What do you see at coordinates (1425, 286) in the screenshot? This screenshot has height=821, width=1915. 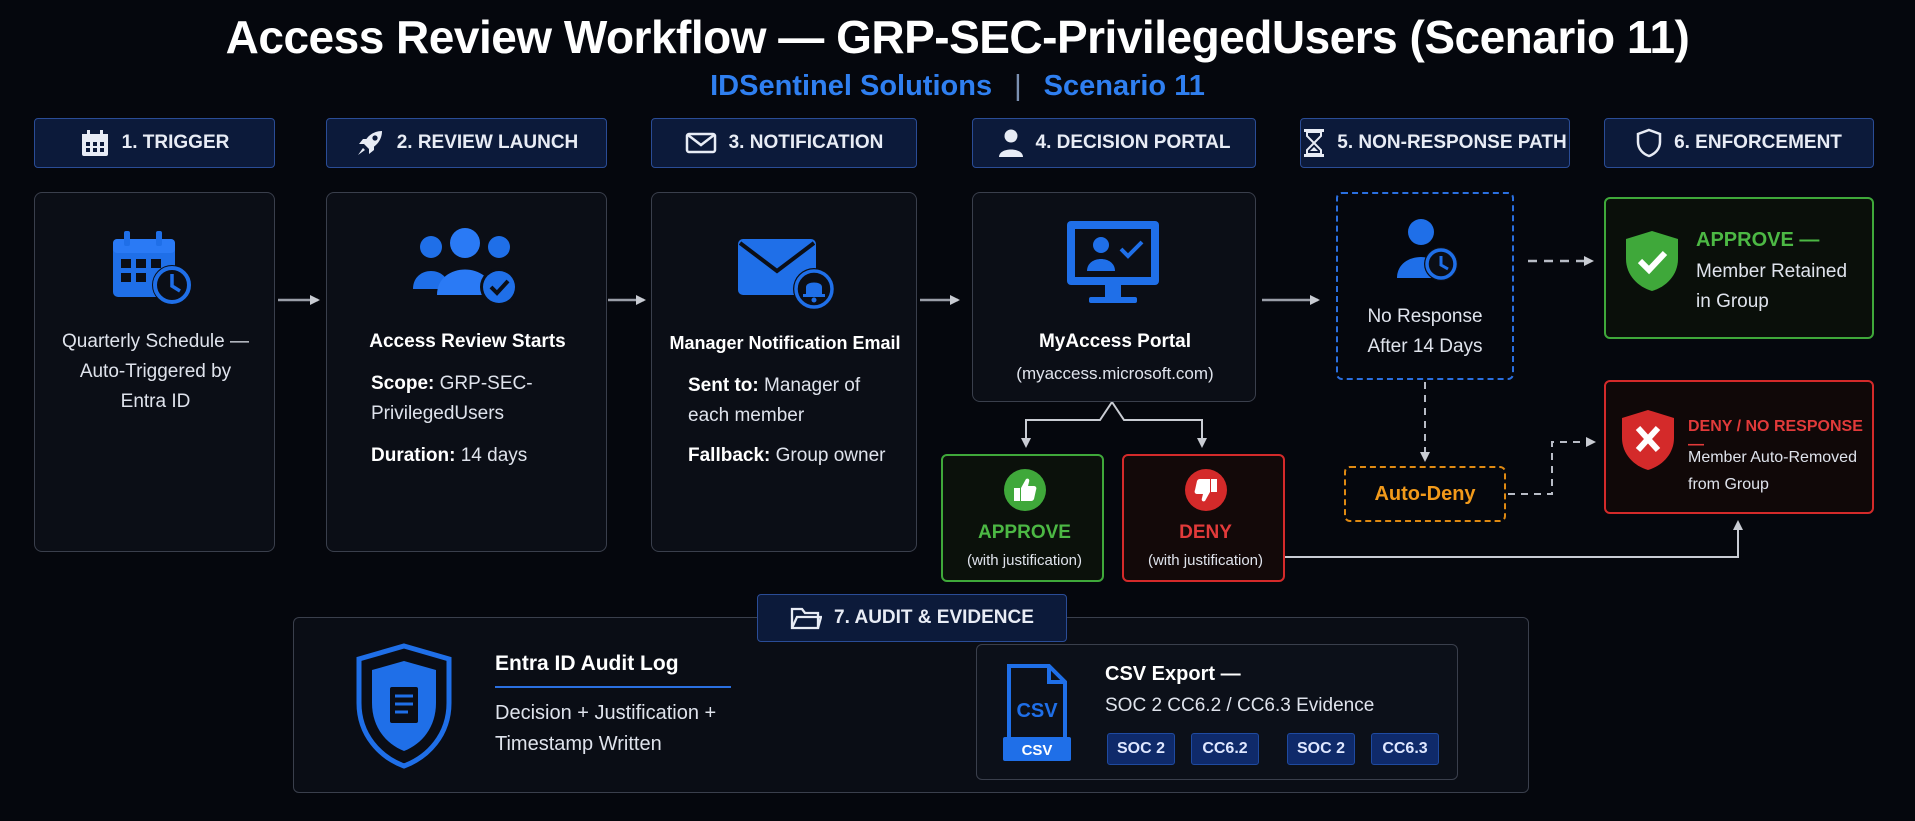 I see `nonresponse-box: No Response After 14 Days` at bounding box center [1425, 286].